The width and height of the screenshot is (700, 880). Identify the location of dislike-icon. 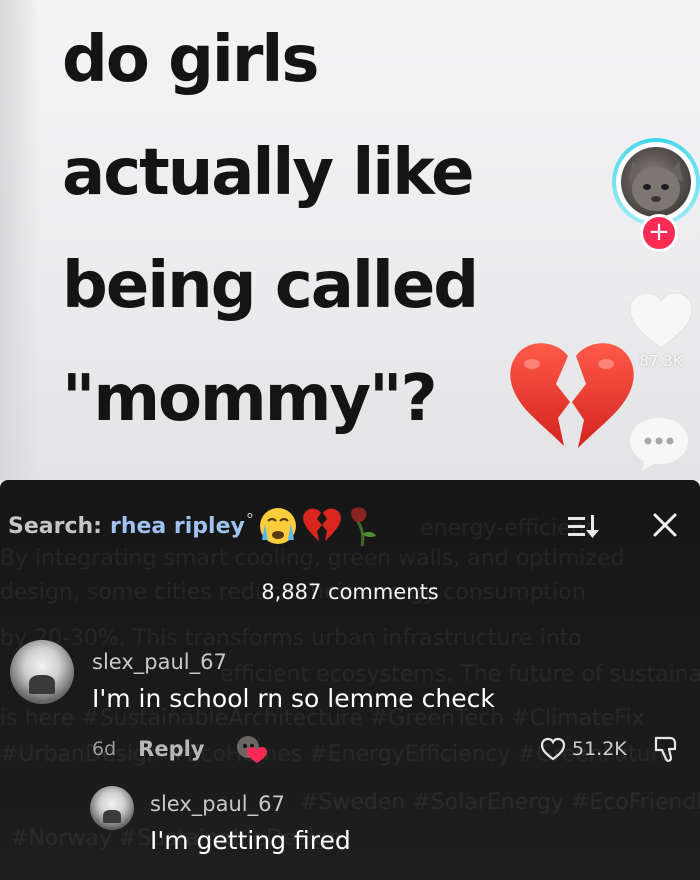
(666, 749).